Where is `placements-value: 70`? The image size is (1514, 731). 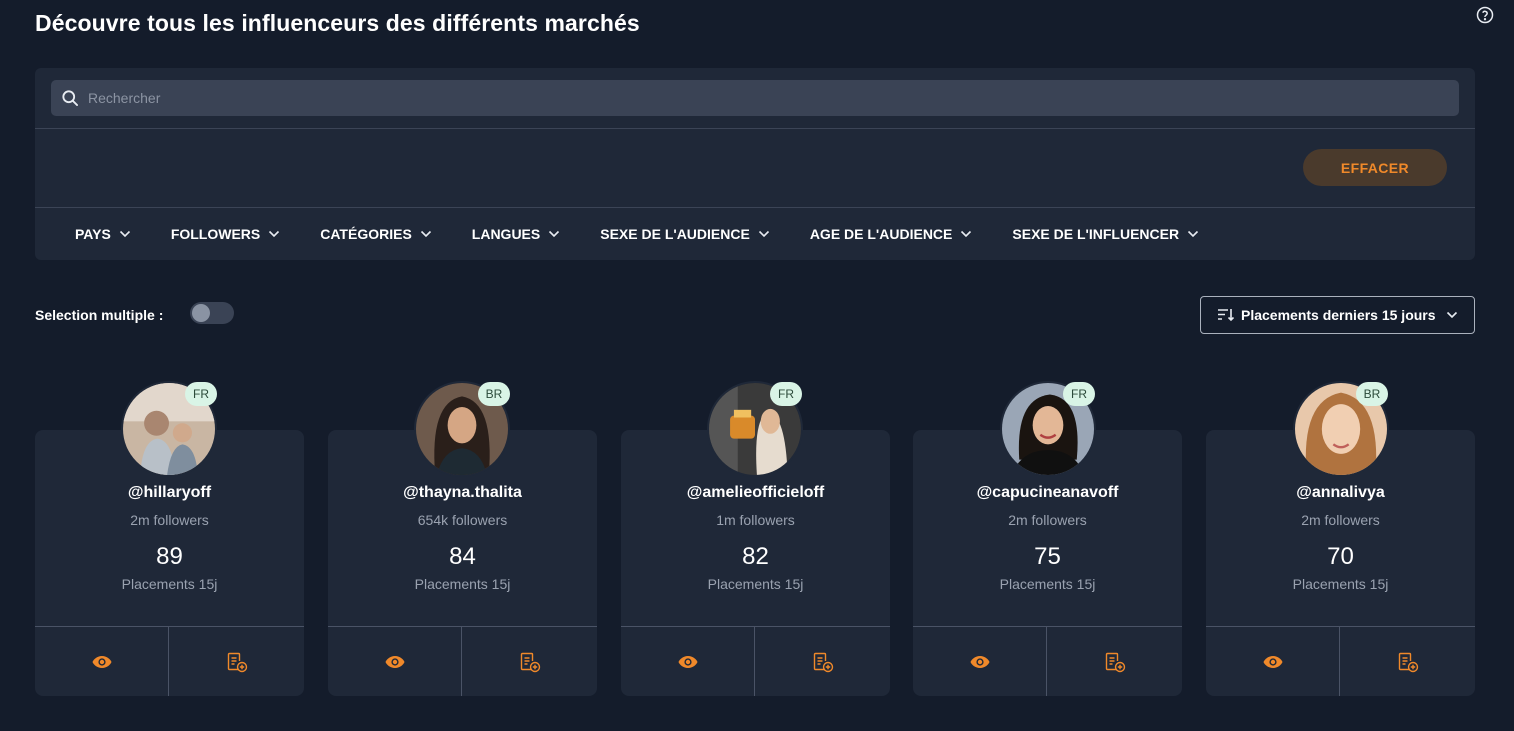
placements-value: 70 is located at coordinates (1340, 556).